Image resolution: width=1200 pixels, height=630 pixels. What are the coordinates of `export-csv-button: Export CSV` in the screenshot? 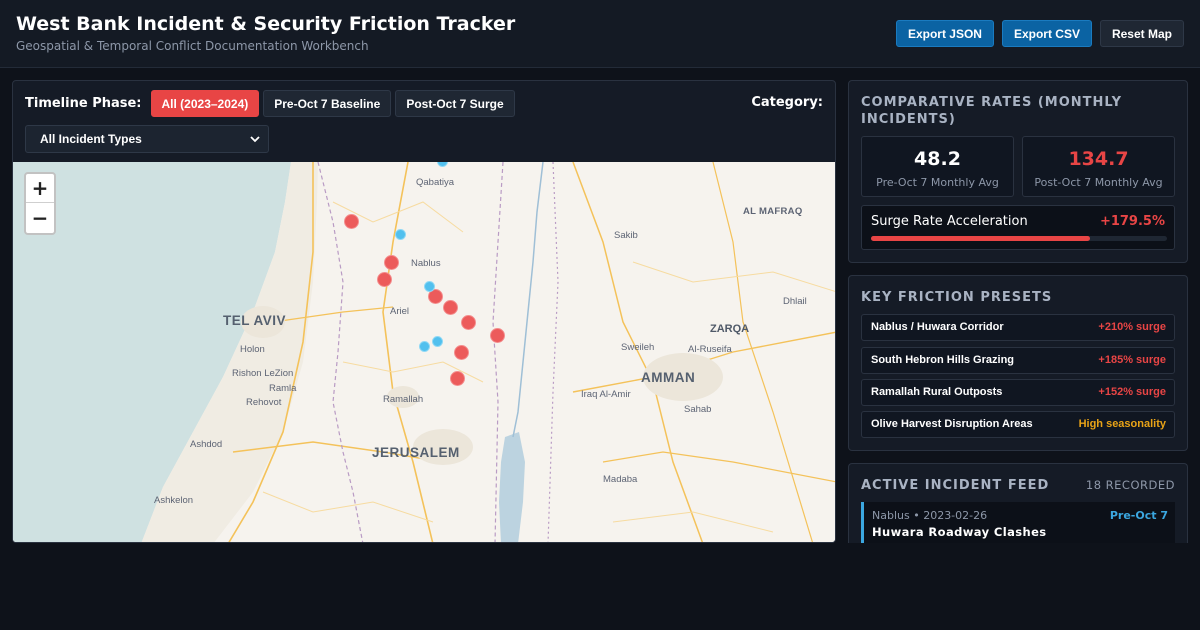 It's located at (1046, 33).